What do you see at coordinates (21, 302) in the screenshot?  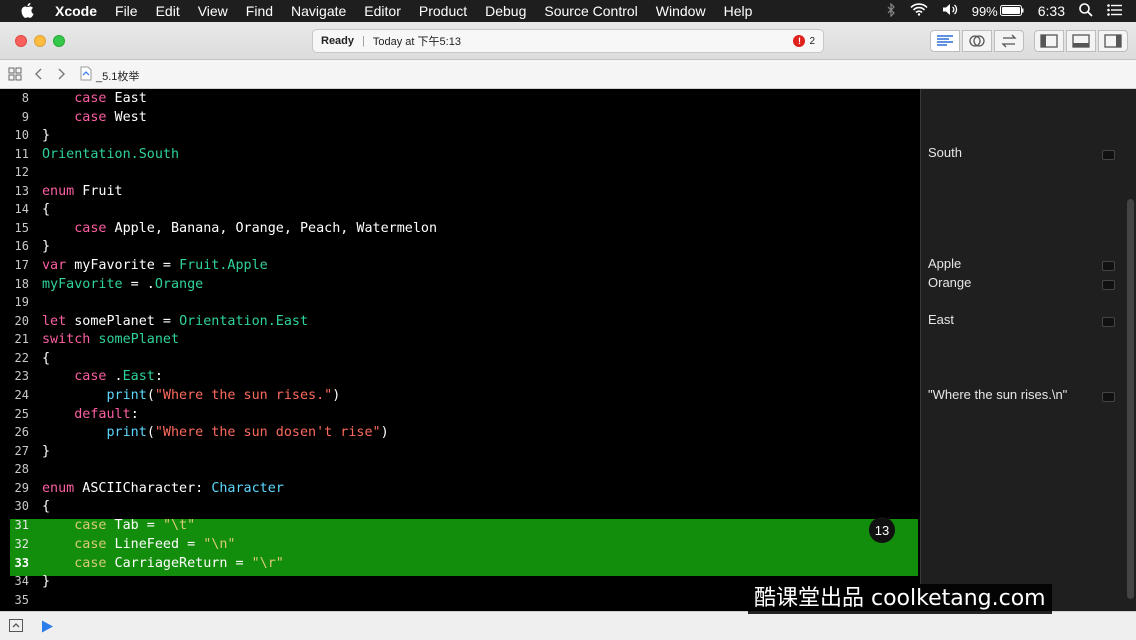 I see `code-line: 19` at bounding box center [21, 302].